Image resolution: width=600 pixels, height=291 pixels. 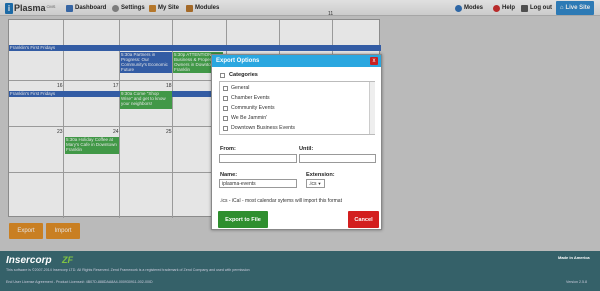 What do you see at coordinates (313, 184) in the screenshot?
I see `extension-value: .ics` at bounding box center [313, 184].